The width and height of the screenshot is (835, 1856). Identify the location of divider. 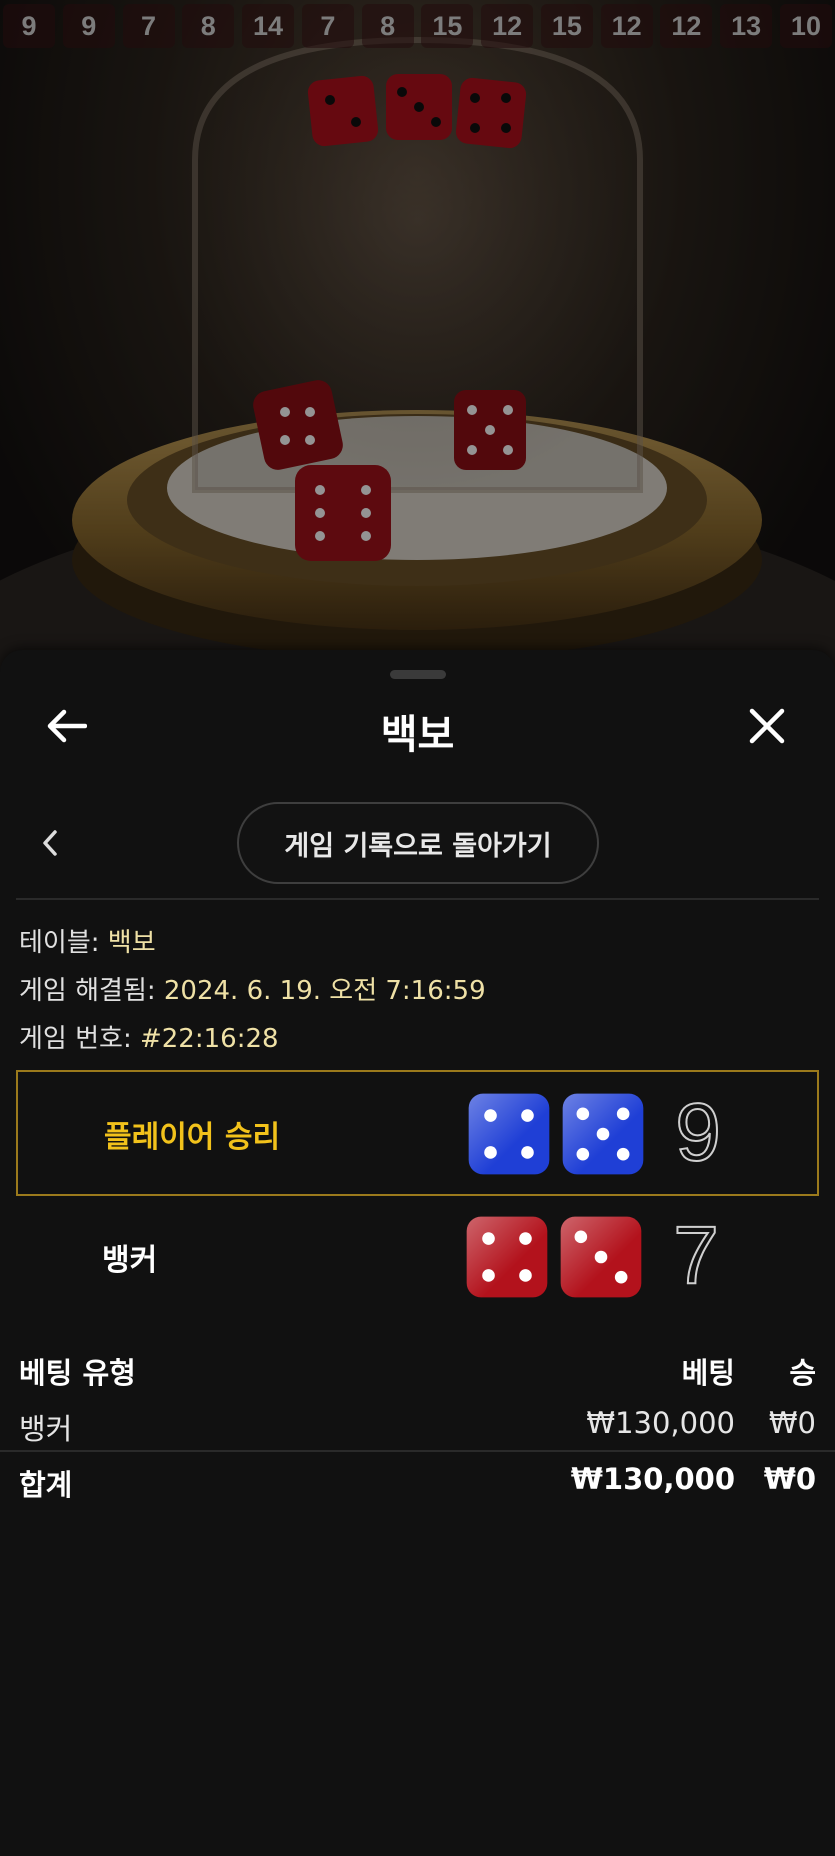
(417, 899).